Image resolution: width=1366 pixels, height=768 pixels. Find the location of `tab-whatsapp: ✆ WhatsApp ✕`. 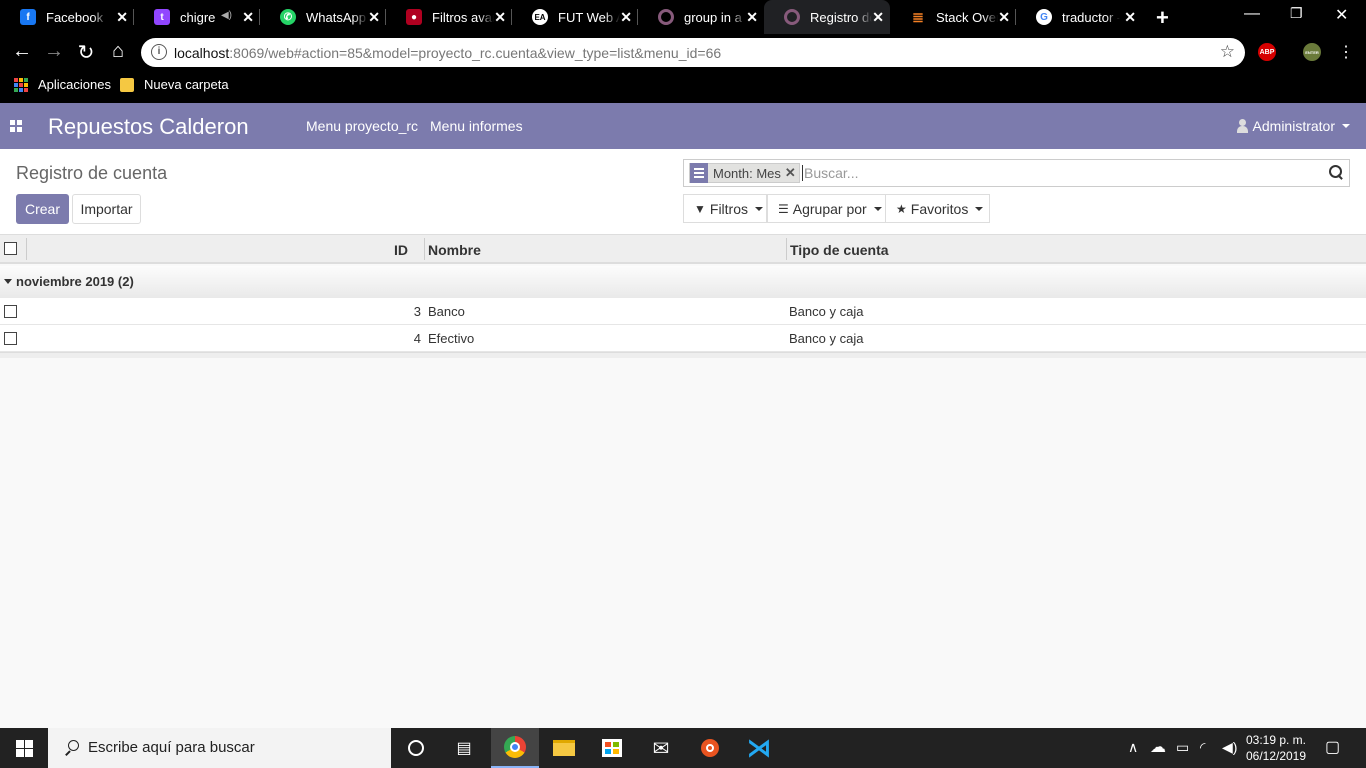

tab-whatsapp: ✆ WhatsApp ✕ is located at coordinates (323, 17).